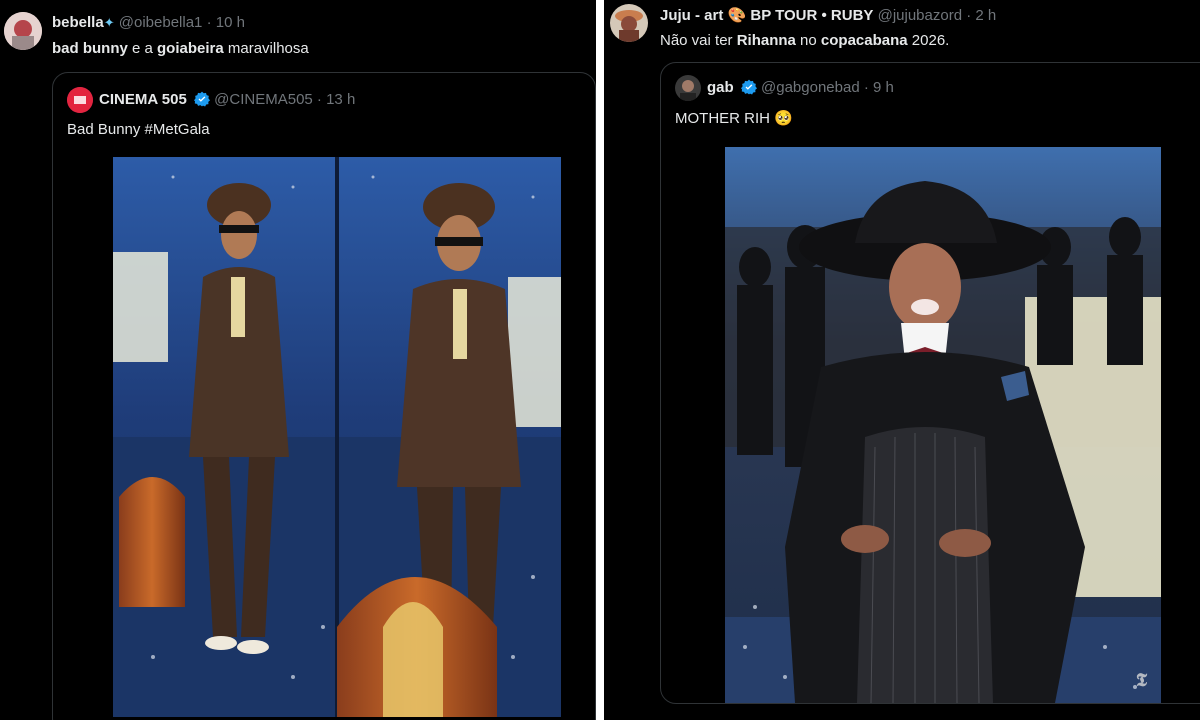 This screenshot has width=1200, height=720. Describe the element at coordinates (985, 15) in the screenshot. I see `timestamp: 2 h` at that location.